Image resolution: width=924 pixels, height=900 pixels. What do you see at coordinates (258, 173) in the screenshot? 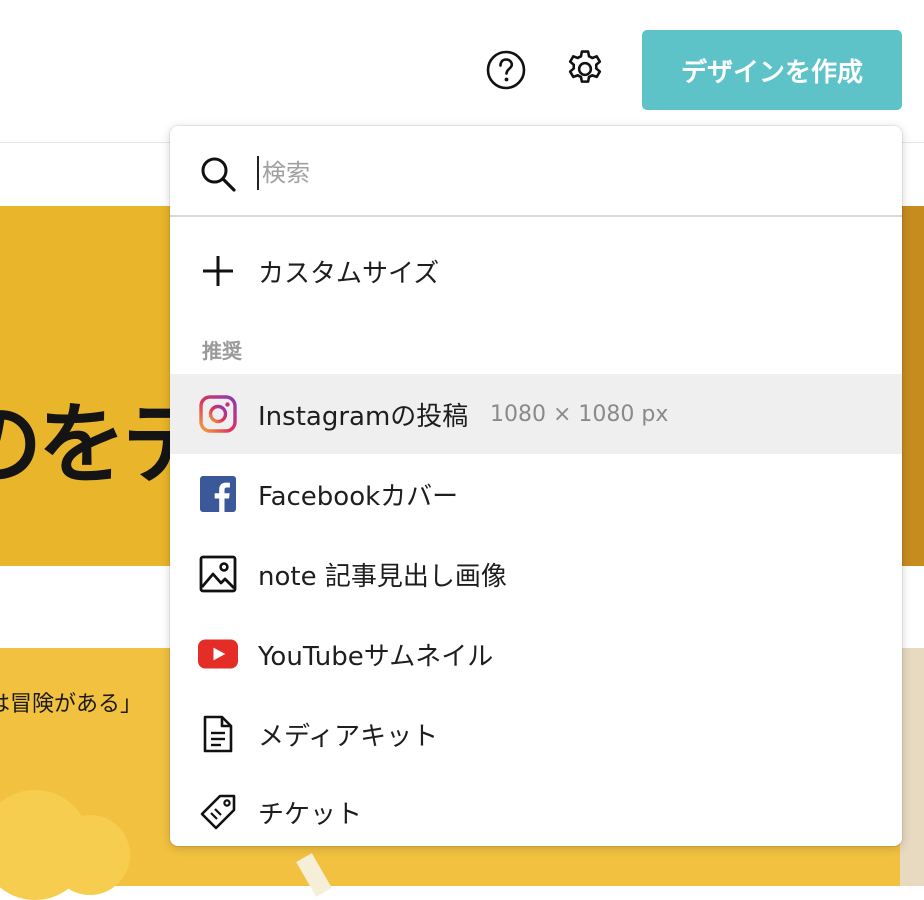
I see `text-caret` at bounding box center [258, 173].